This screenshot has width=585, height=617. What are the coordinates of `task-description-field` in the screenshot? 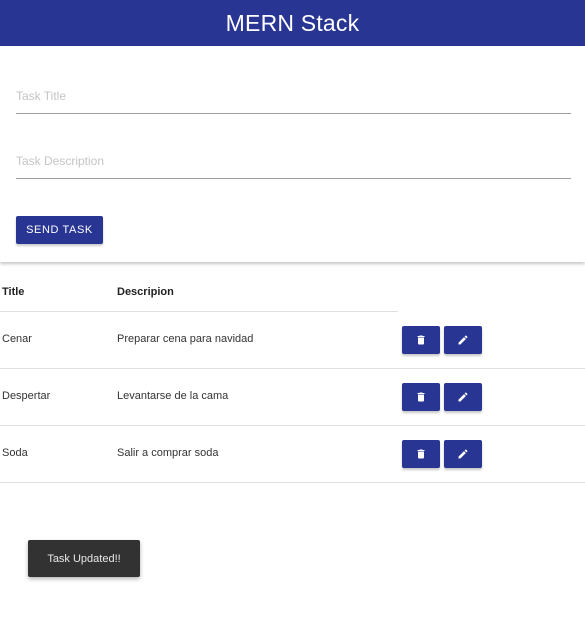 It's located at (293, 164).